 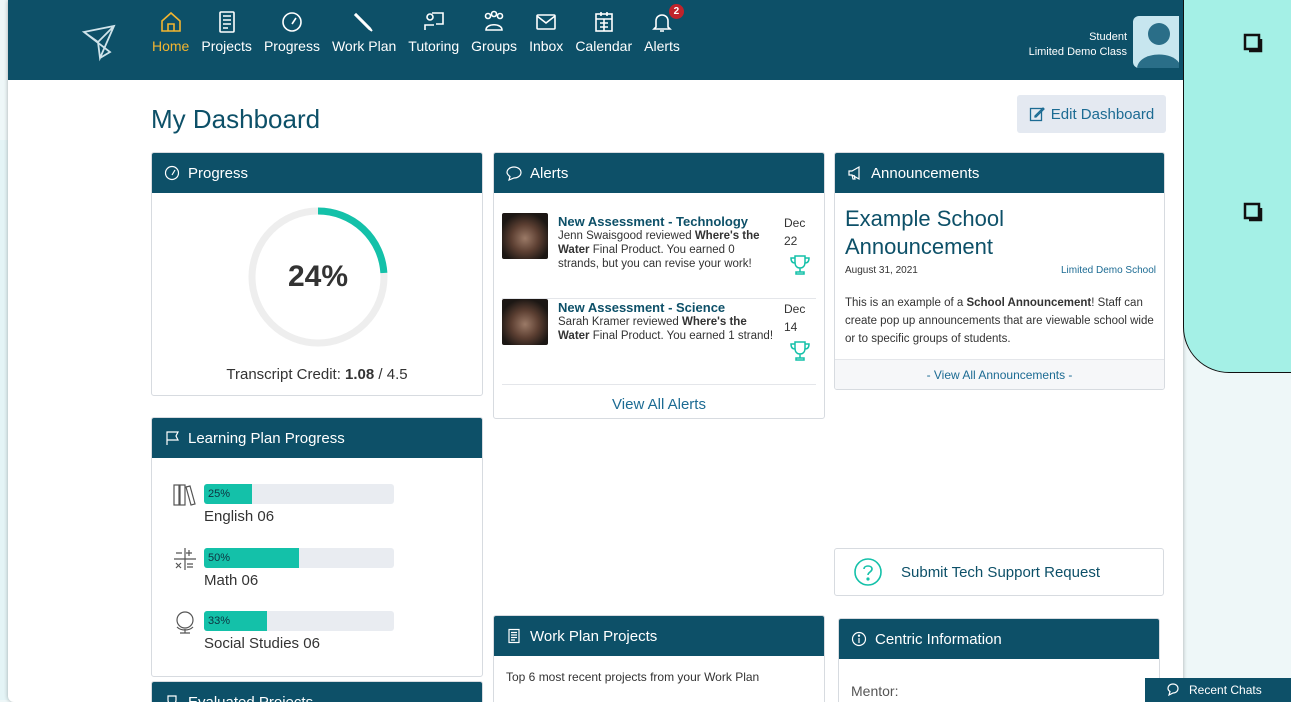 What do you see at coordinates (1108, 37) in the screenshot?
I see `user-name: Student` at bounding box center [1108, 37].